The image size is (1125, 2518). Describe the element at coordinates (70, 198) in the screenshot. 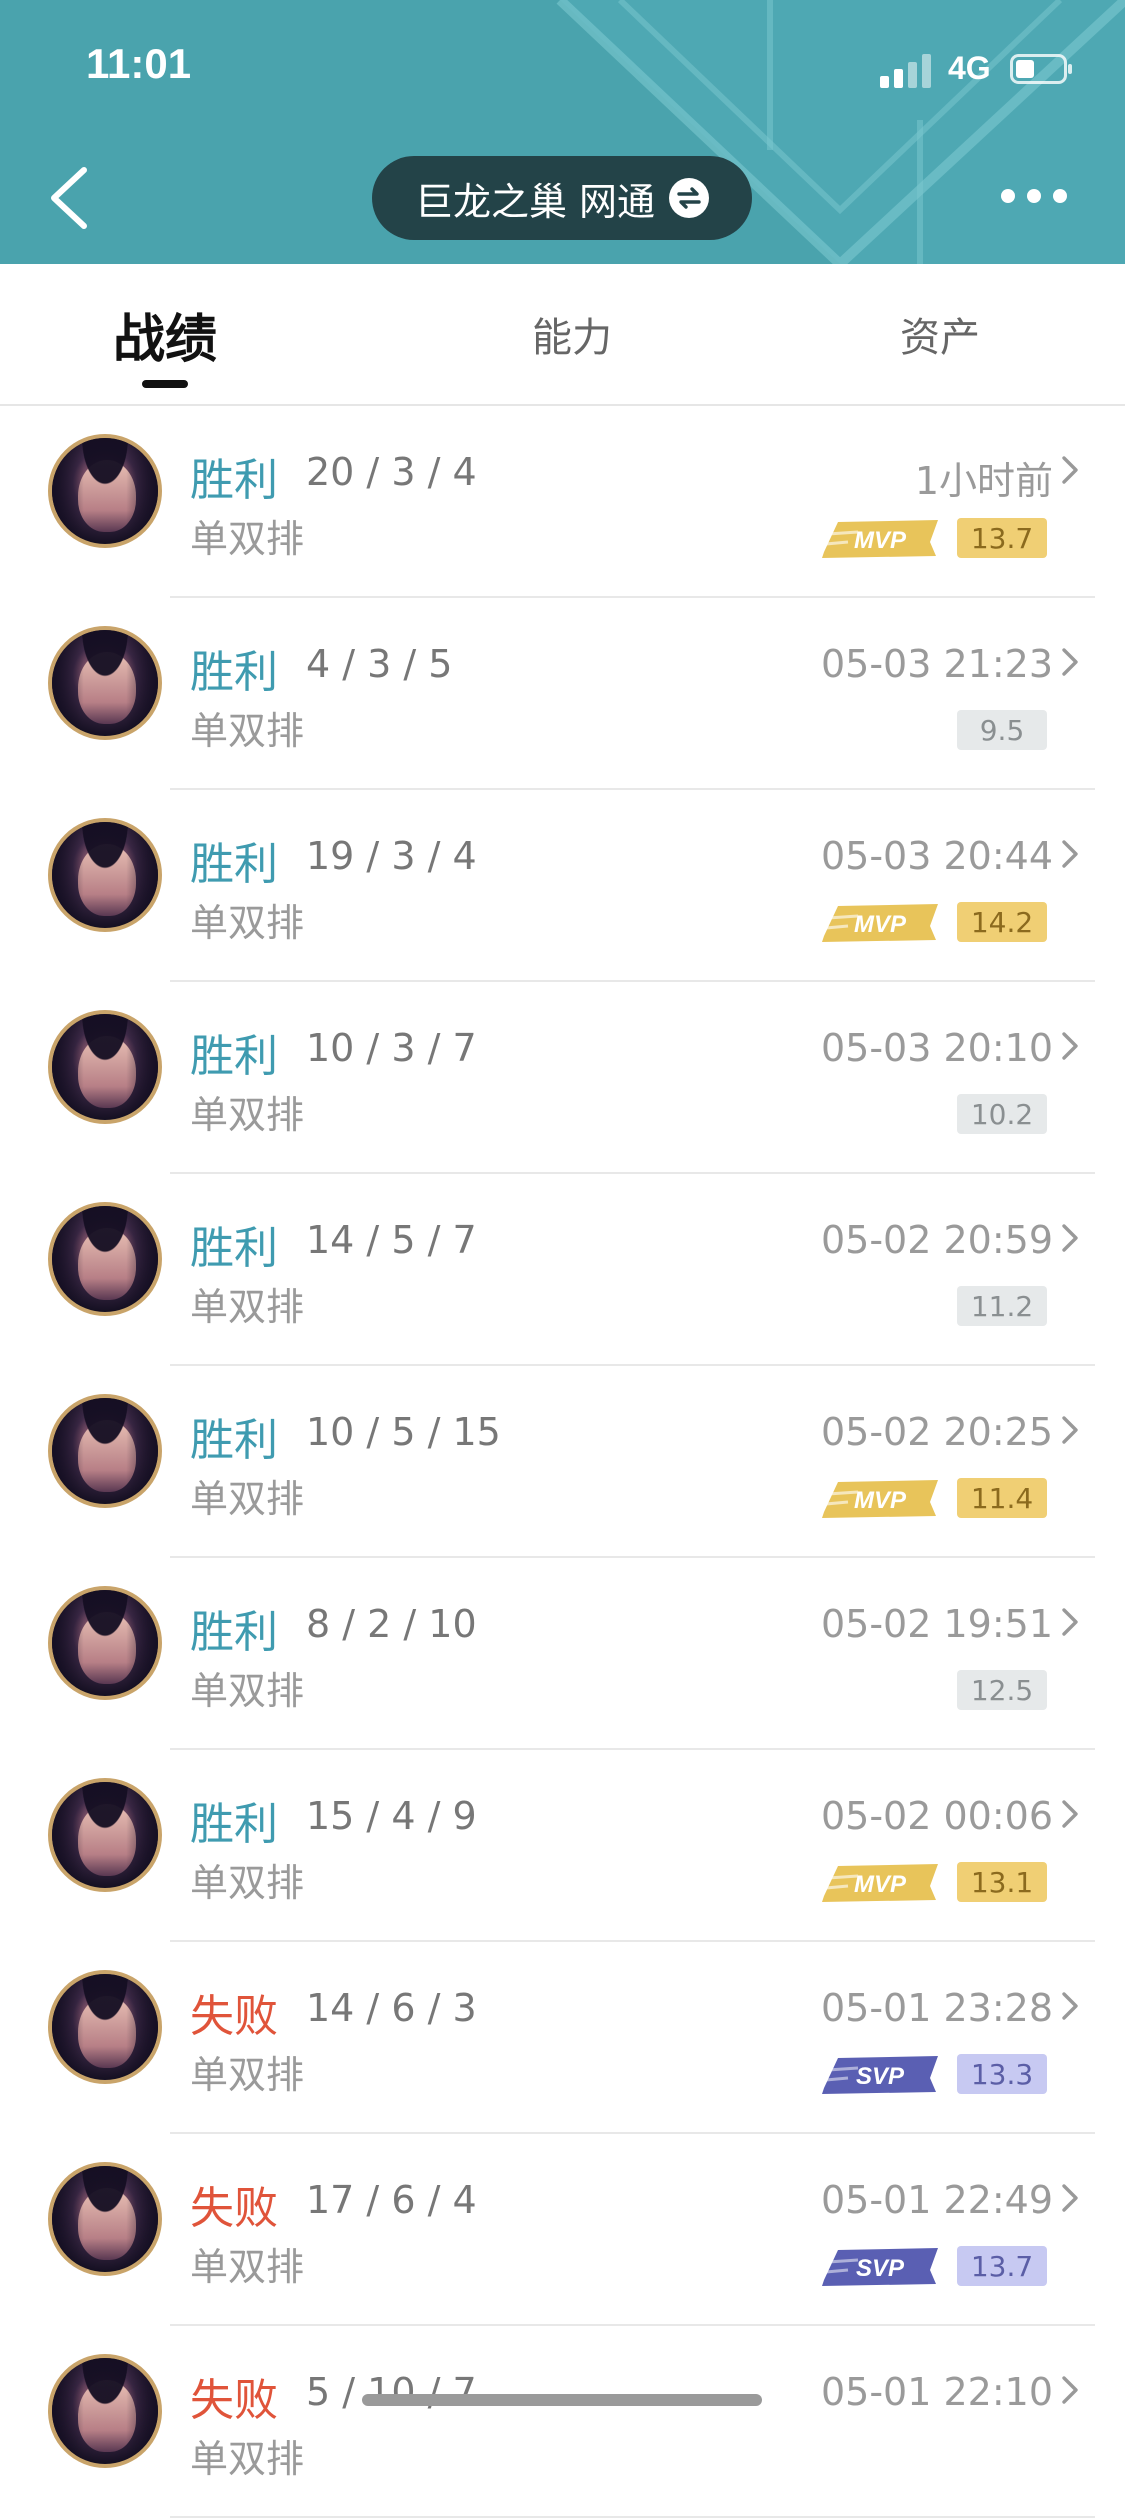

I see `back-button` at that location.